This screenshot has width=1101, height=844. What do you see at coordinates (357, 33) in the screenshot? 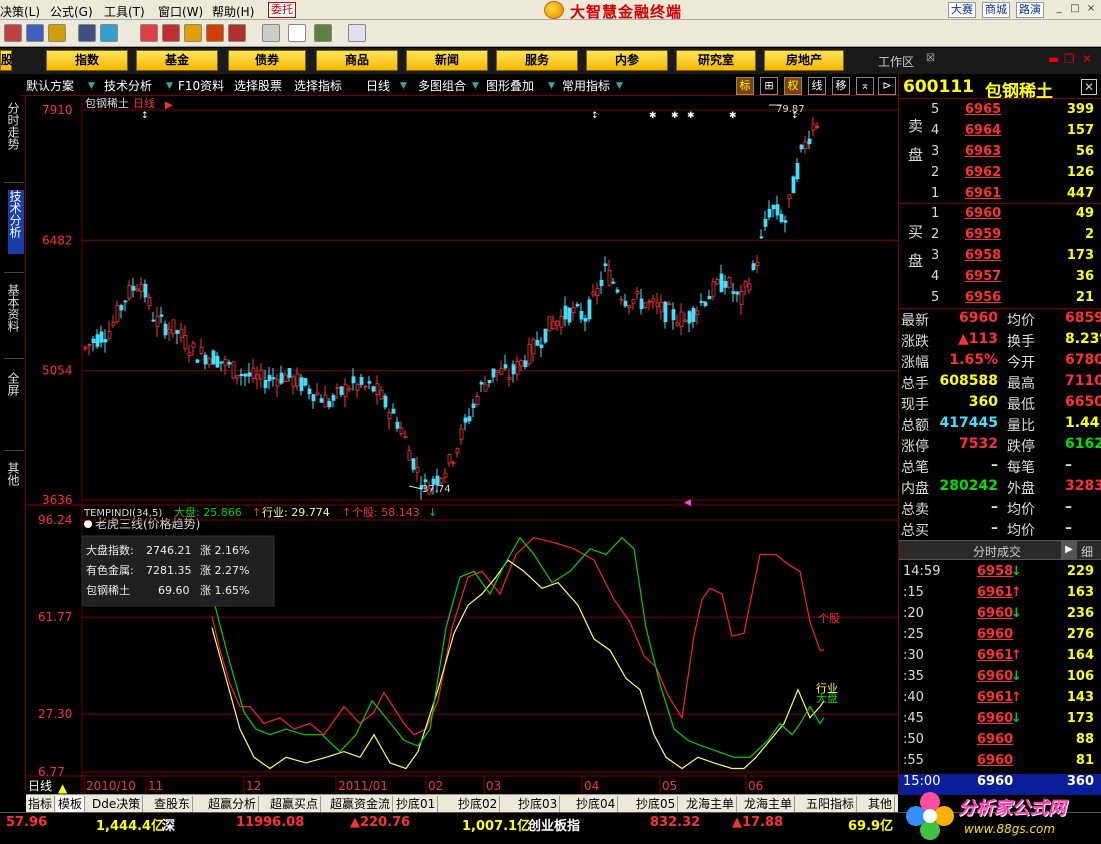
I see `help-cursor-icon` at bounding box center [357, 33].